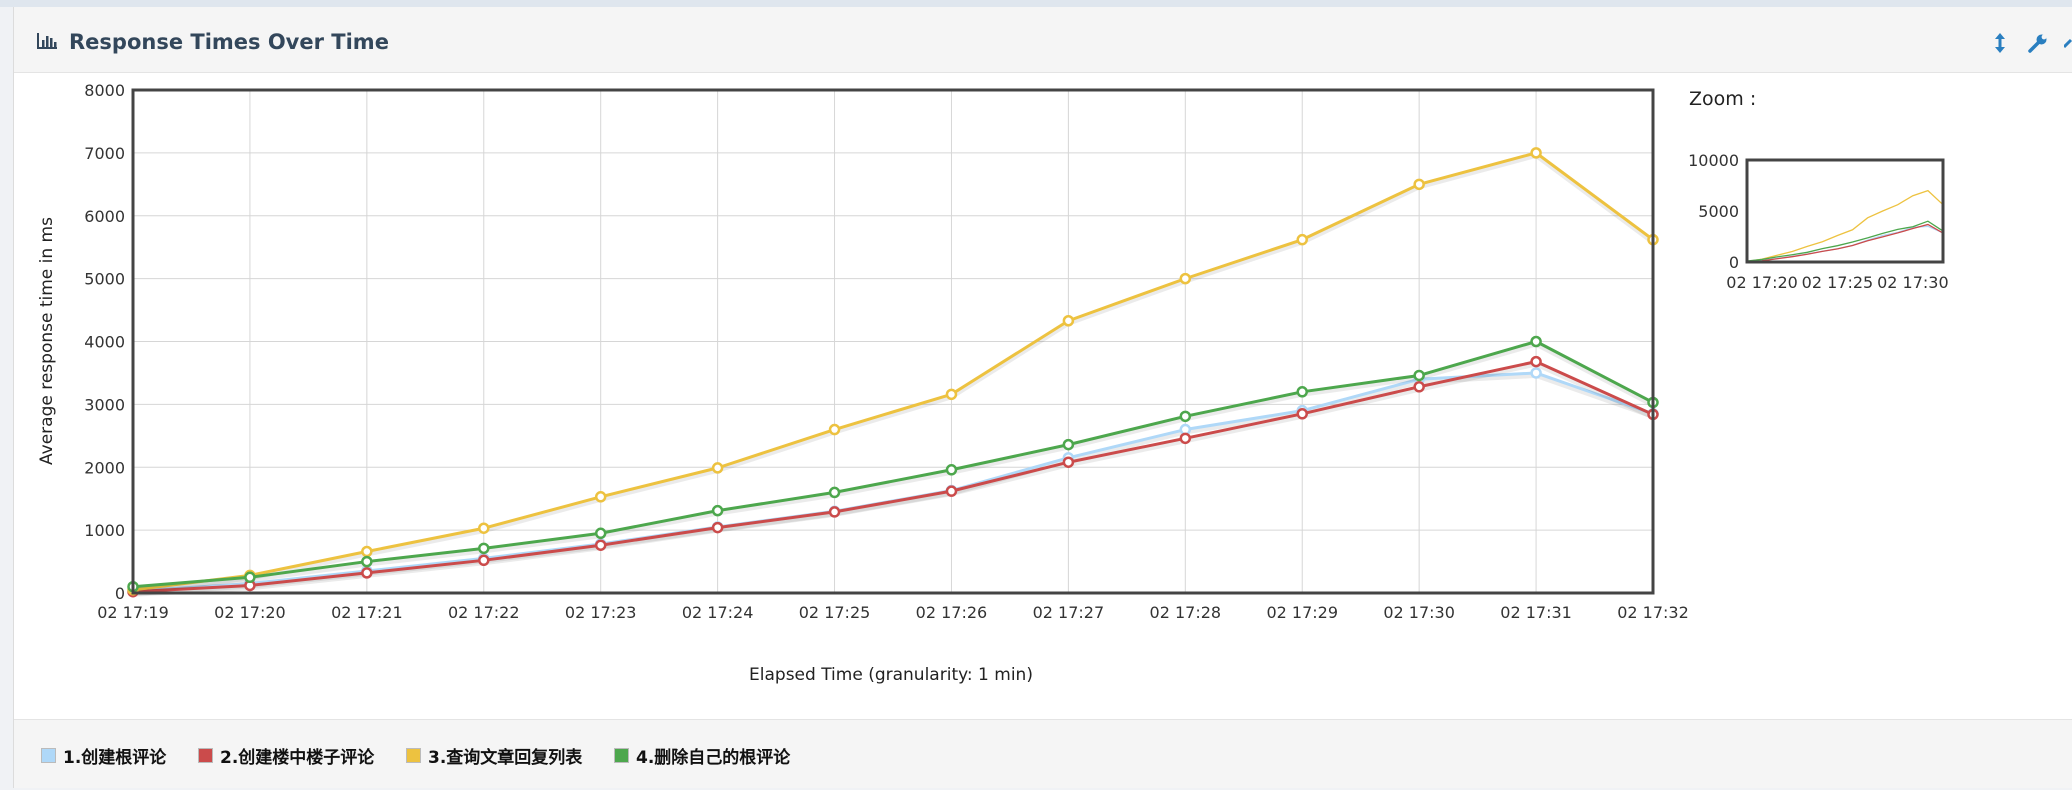 This screenshot has width=2072, height=790. What do you see at coordinates (1536, 612) in the screenshot?
I see `x-tick-label: 02 17:31` at bounding box center [1536, 612].